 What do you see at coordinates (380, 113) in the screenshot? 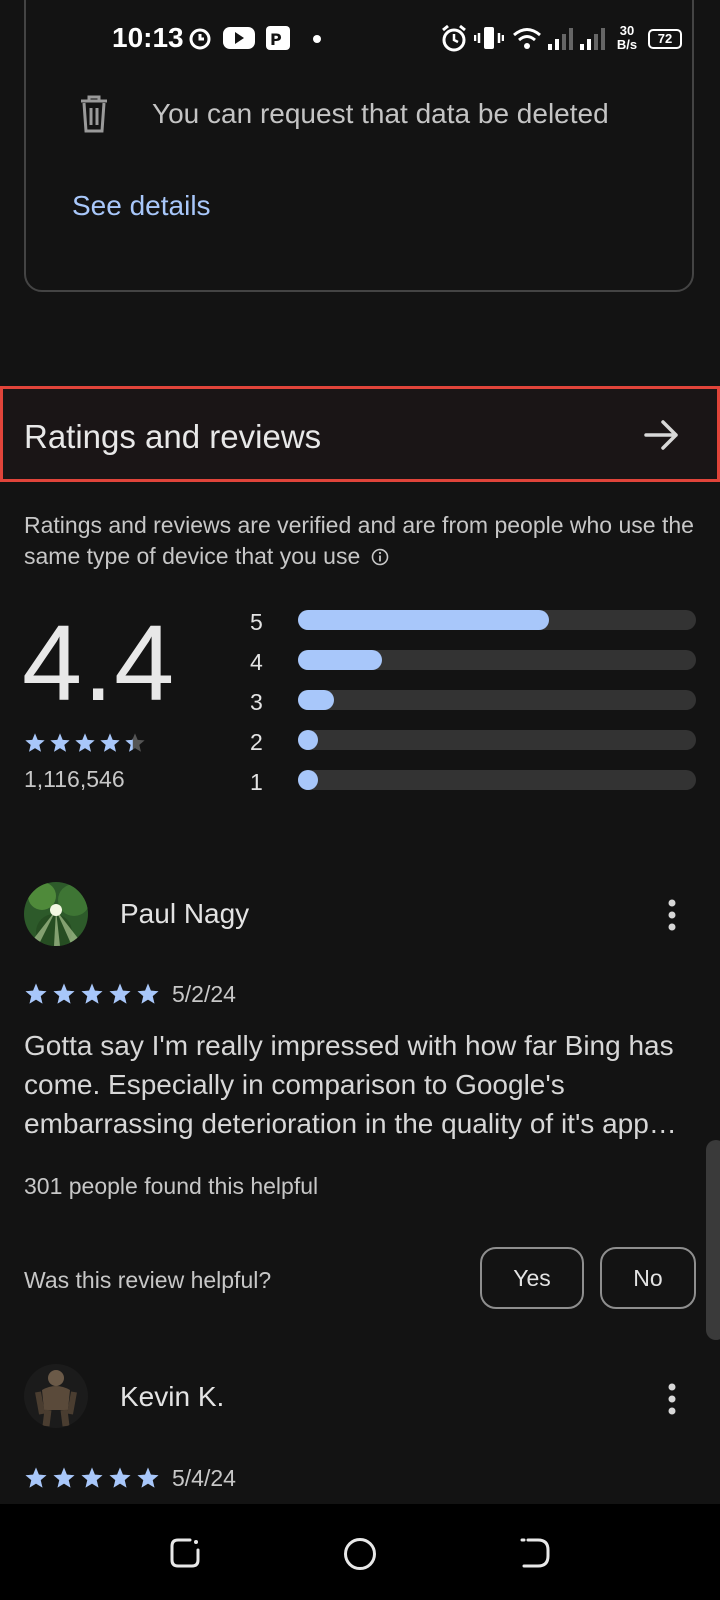
I see `data-deletion-text: You can request that data be deleted` at bounding box center [380, 113].